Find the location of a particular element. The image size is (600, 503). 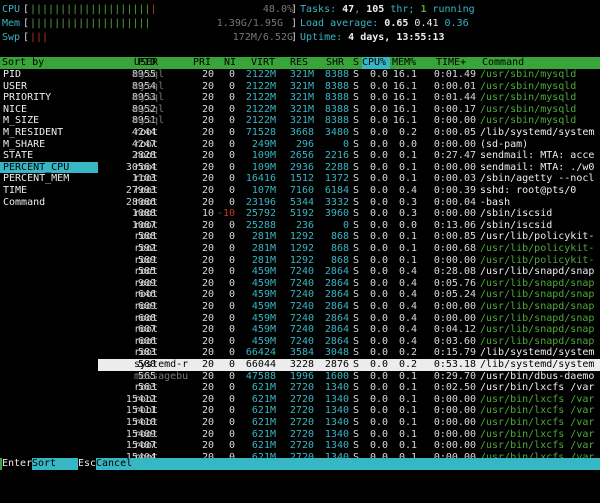

cell-virt: 281M is located at coordinates (263, 260).